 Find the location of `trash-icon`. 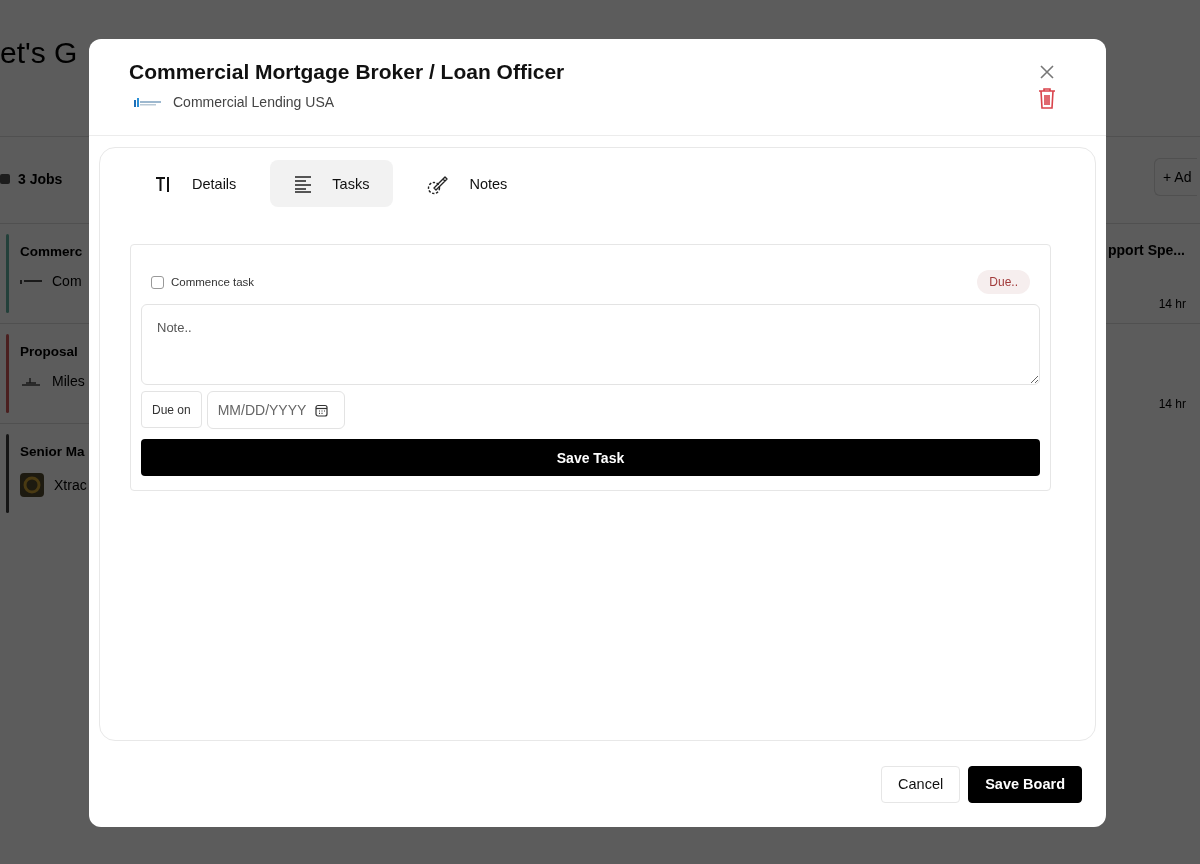

trash-icon is located at coordinates (1047, 98).